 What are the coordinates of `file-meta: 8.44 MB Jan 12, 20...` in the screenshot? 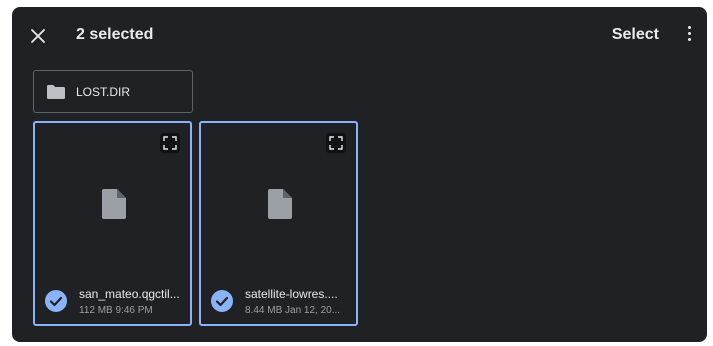 It's located at (293, 310).